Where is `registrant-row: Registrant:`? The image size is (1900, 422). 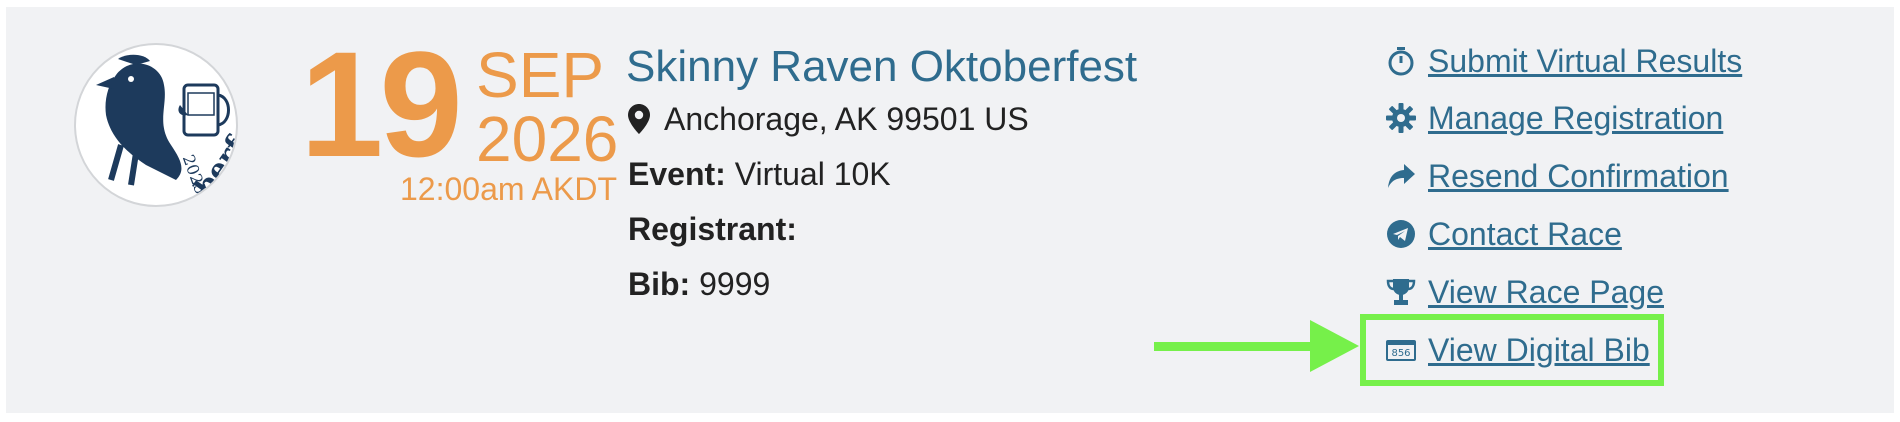
registrant-row: Registrant: is located at coordinates (712, 229).